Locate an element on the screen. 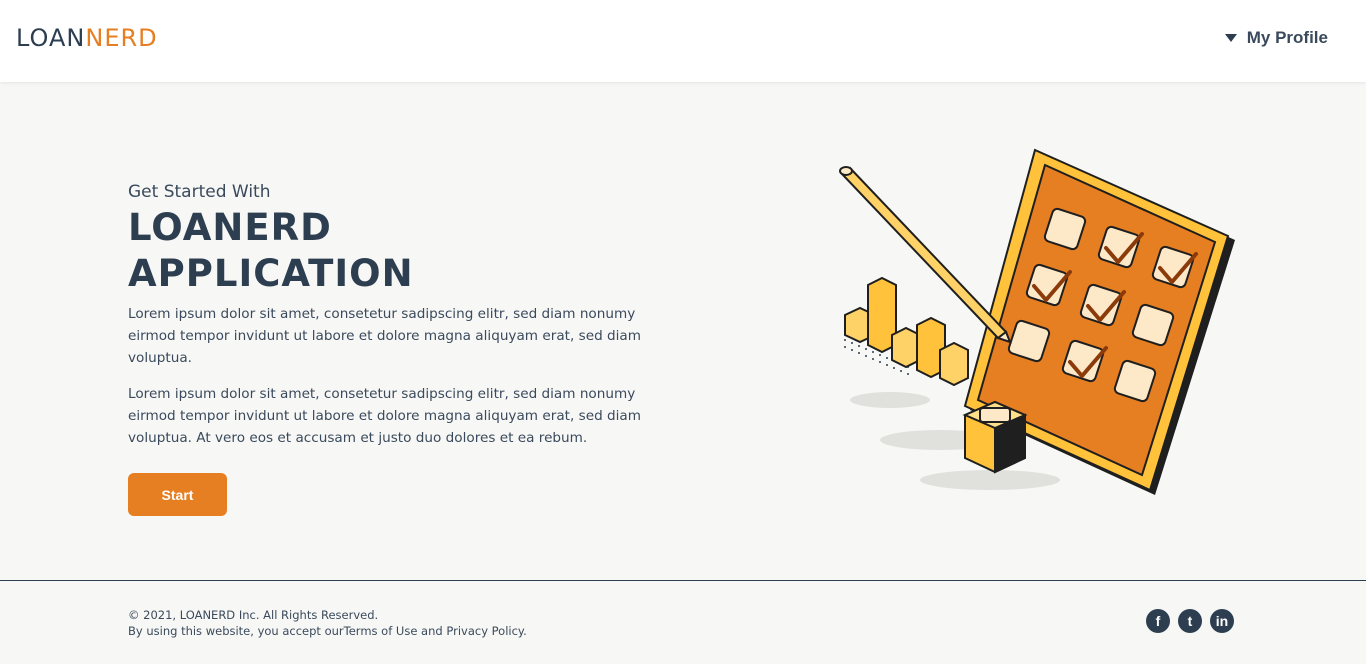 The width and height of the screenshot is (1366, 664). logo: LOANNERD is located at coordinates (87, 38).